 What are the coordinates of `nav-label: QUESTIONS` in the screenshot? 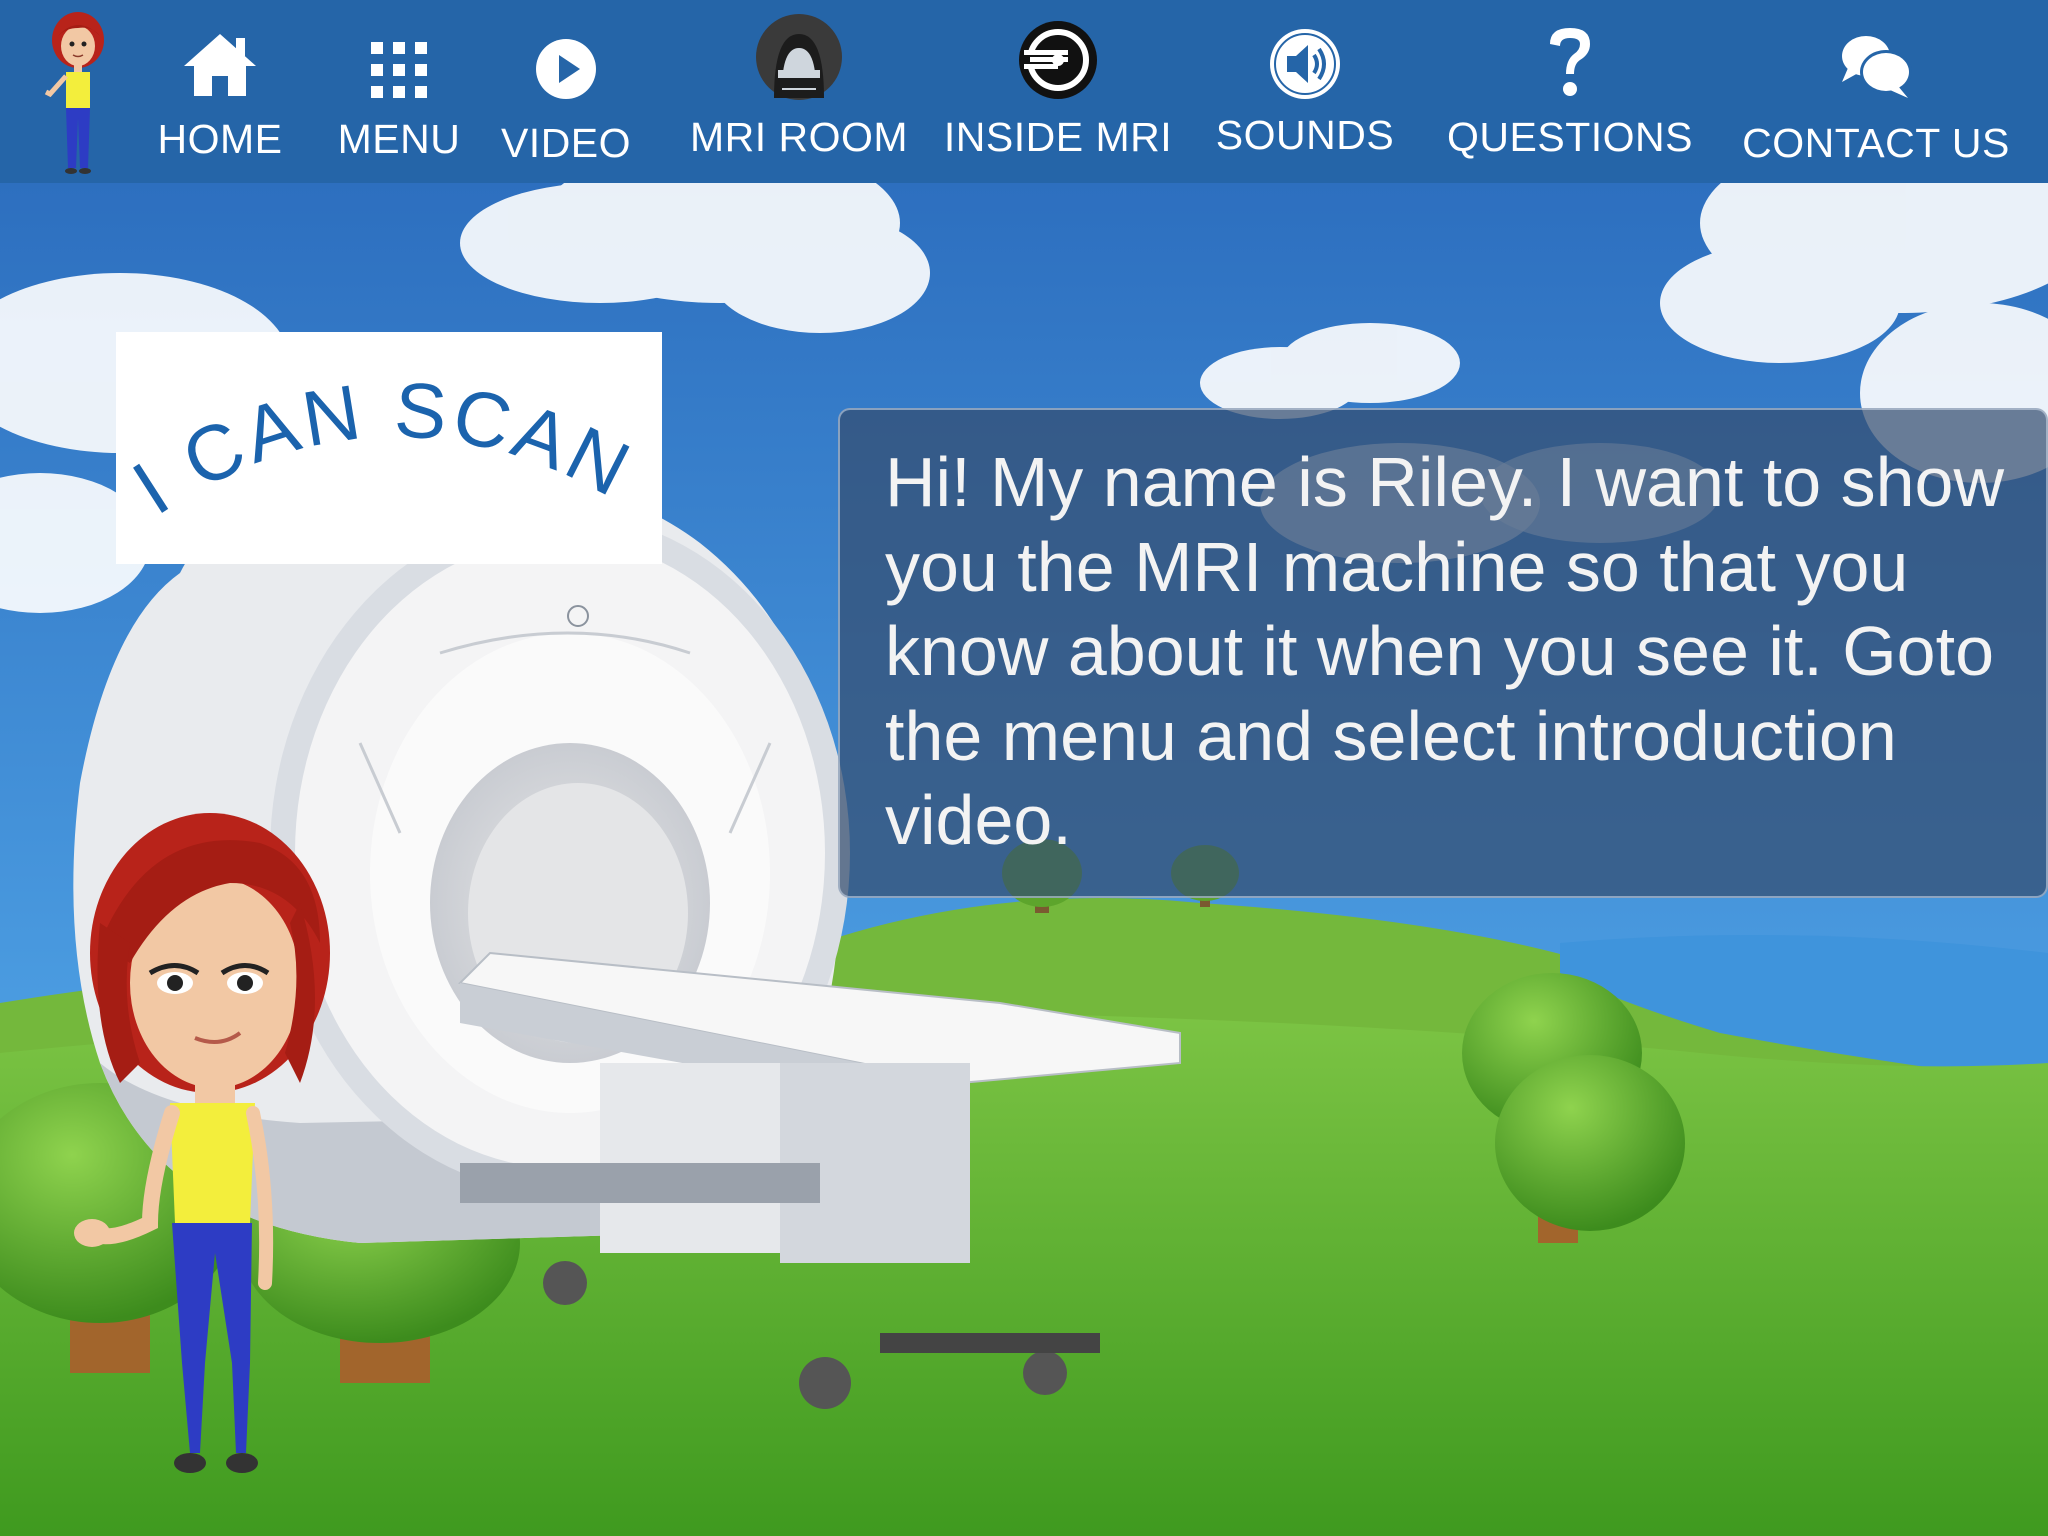 It's located at (1570, 137).